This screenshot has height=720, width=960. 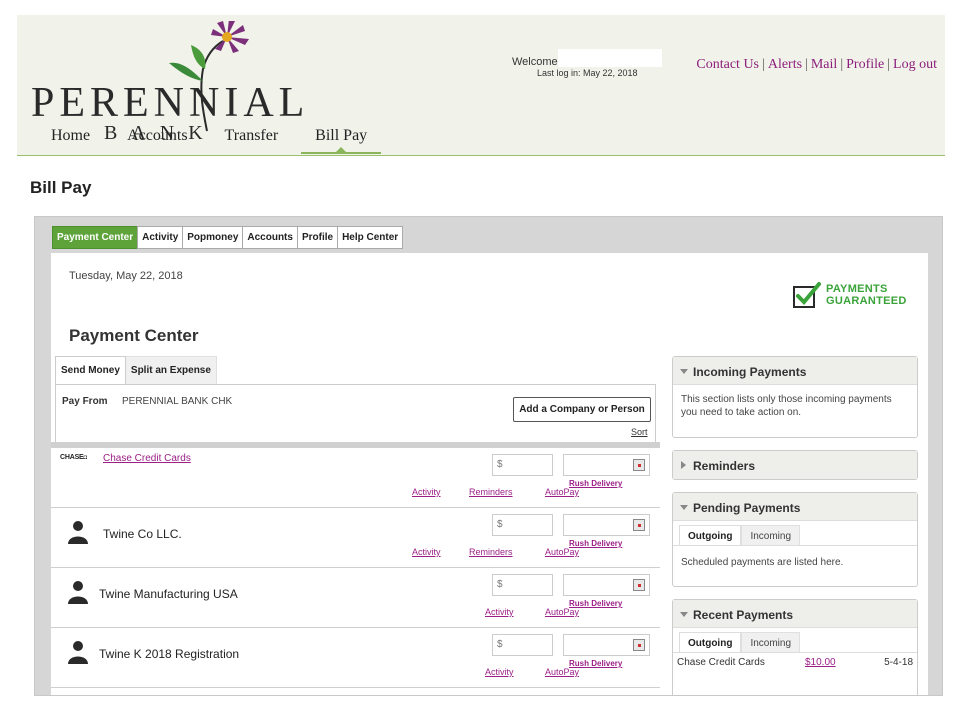 I want to click on incoming-payments-header: Incoming Payments, so click(x=795, y=371).